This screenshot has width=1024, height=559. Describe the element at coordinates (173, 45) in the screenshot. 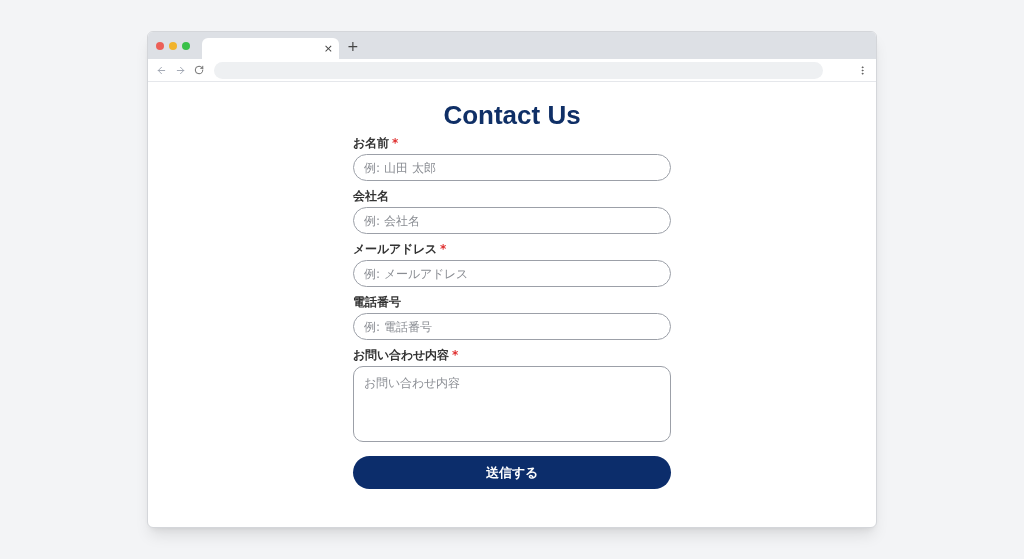

I see `minimize-window-icon` at that location.